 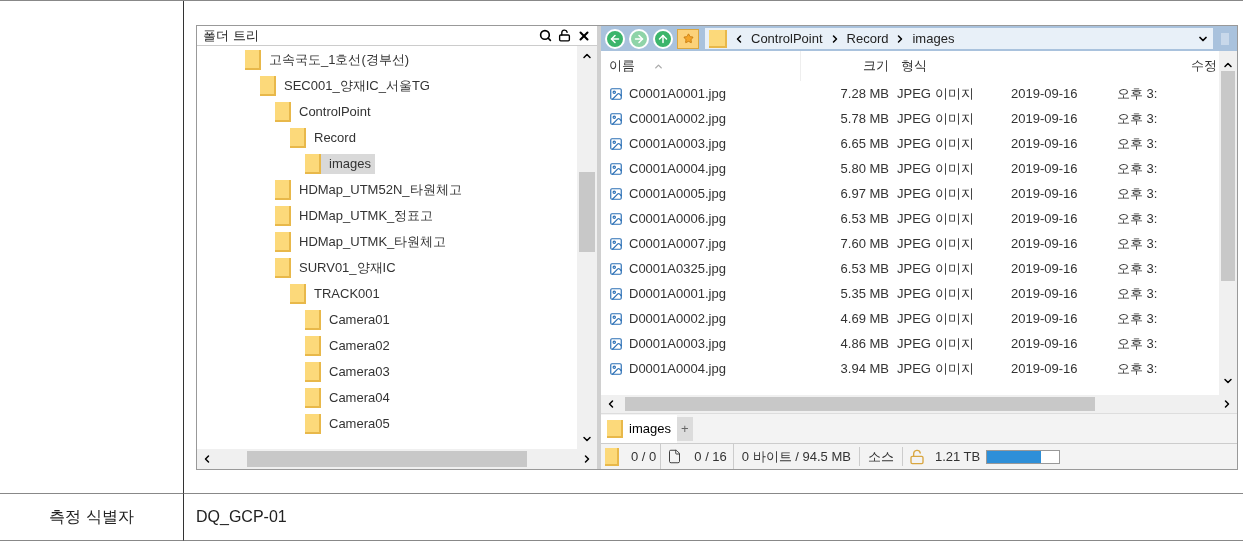 I want to click on column-header: 크기, so click(x=847, y=66).